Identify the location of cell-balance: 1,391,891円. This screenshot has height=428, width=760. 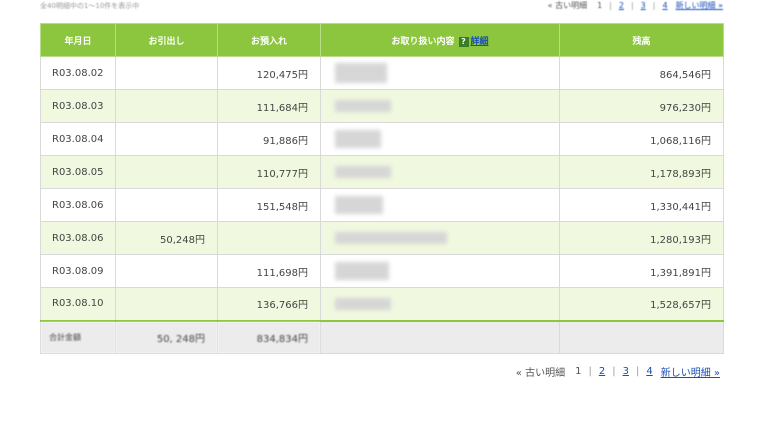
(641, 271).